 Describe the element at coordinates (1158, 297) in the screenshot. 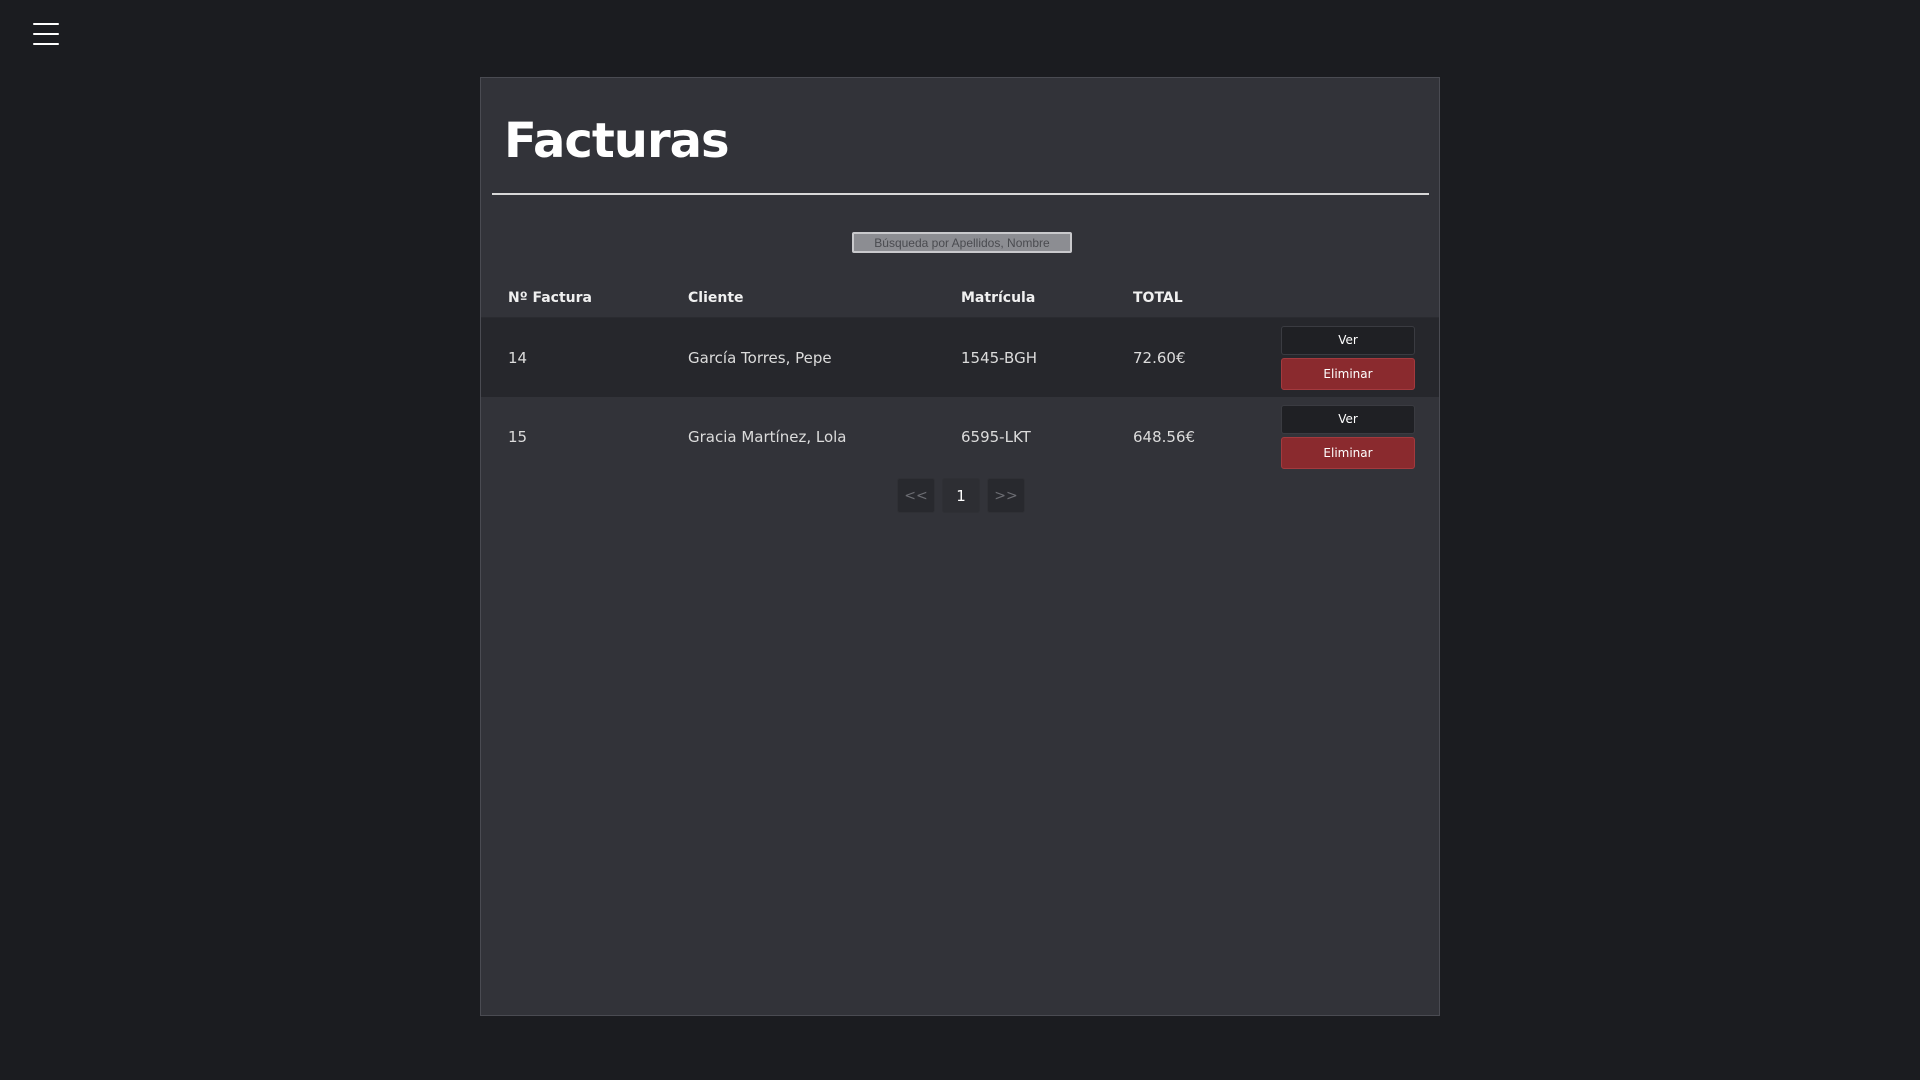

I see `header-total: TOTAL` at that location.